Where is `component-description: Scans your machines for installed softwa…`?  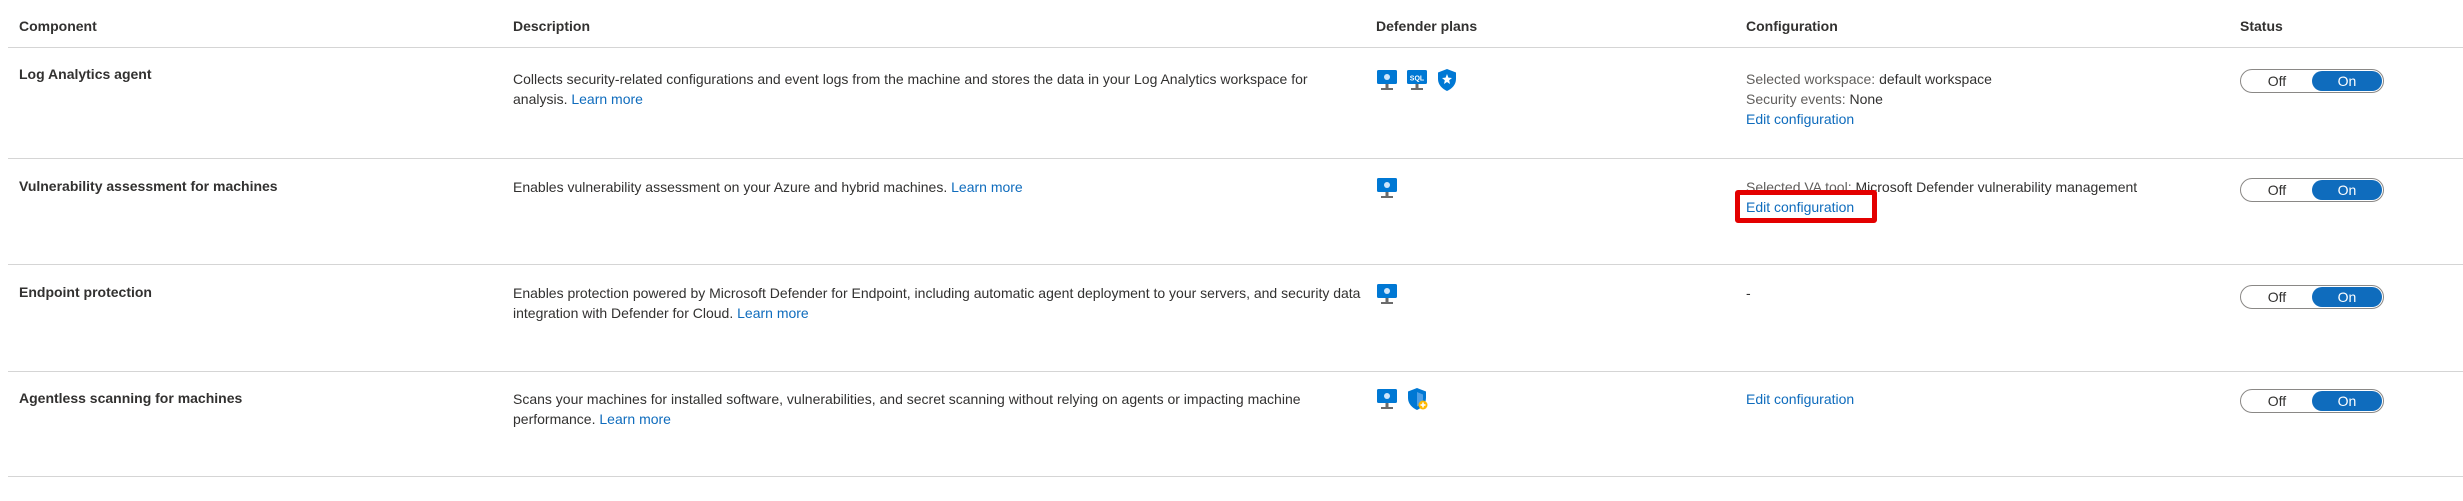 component-description: Scans your machines for installed softwa… is located at coordinates (938, 409).